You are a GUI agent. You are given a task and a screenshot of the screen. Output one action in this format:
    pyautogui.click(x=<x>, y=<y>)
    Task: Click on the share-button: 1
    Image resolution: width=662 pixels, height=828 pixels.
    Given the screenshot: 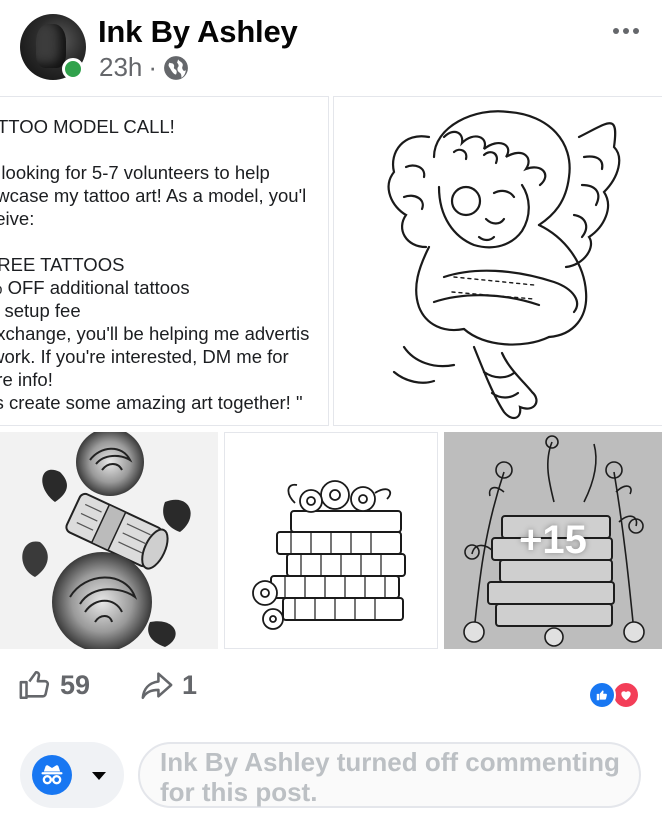 What is the action you would take?
    pyautogui.click(x=168, y=685)
    